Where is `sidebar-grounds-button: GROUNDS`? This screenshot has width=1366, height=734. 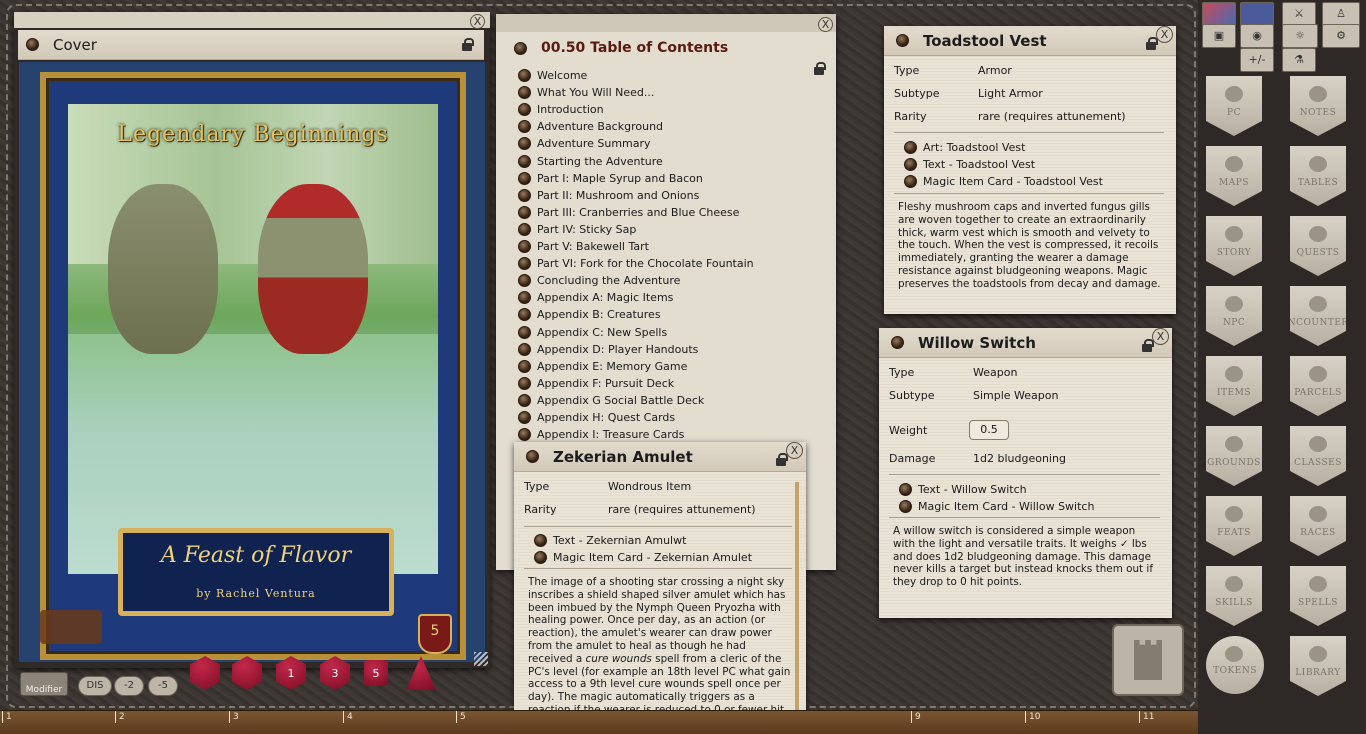 sidebar-grounds-button: GROUNDS is located at coordinates (1234, 456).